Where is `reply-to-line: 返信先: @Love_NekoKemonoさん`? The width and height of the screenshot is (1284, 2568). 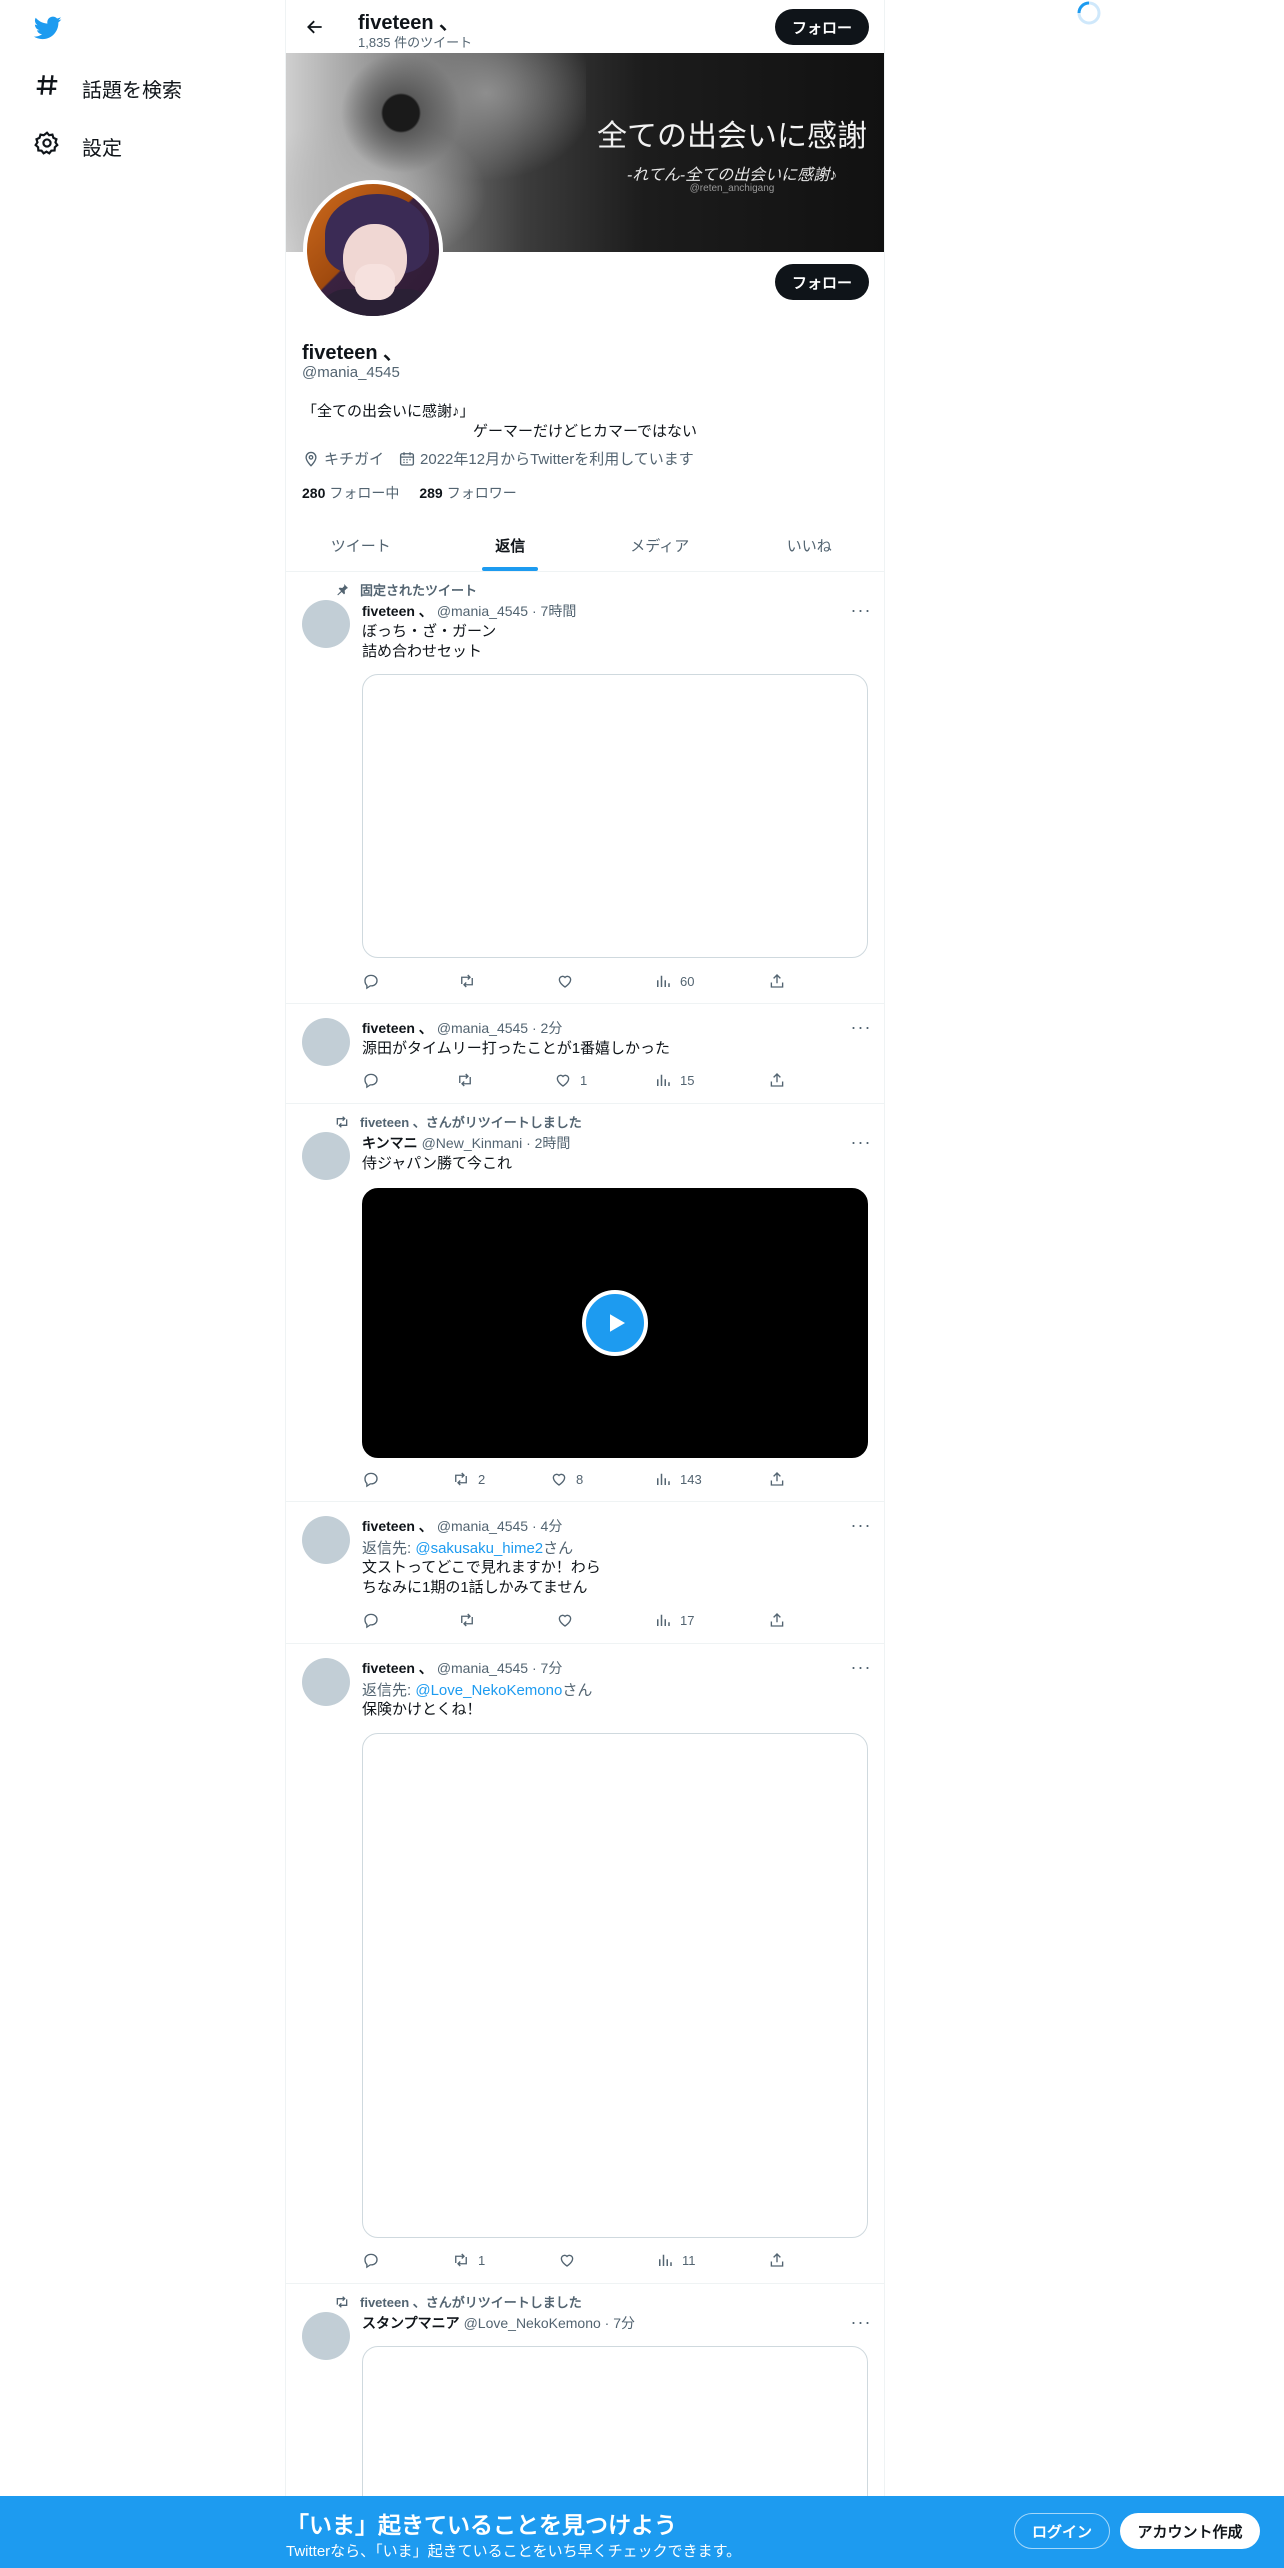
reply-to-line: 返信先: @Love_NekoKemonoさん is located at coordinates (477, 1689).